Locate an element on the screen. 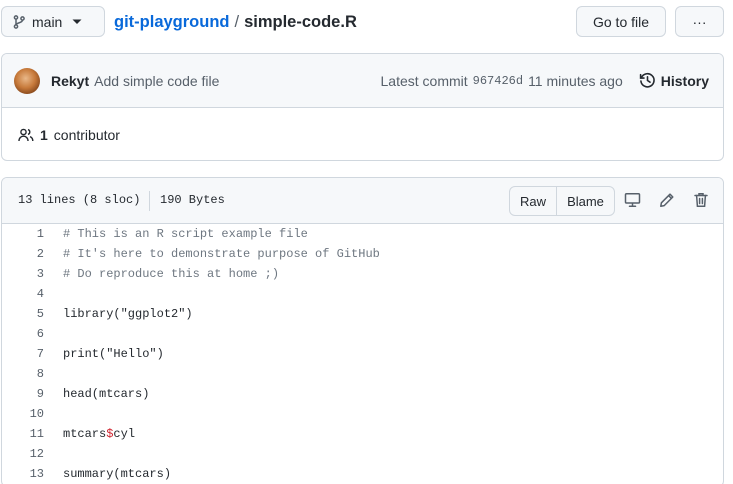 Image resolution: width=733 pixels, height=484 pixels. history-icon is located at coordinates (647, 80).